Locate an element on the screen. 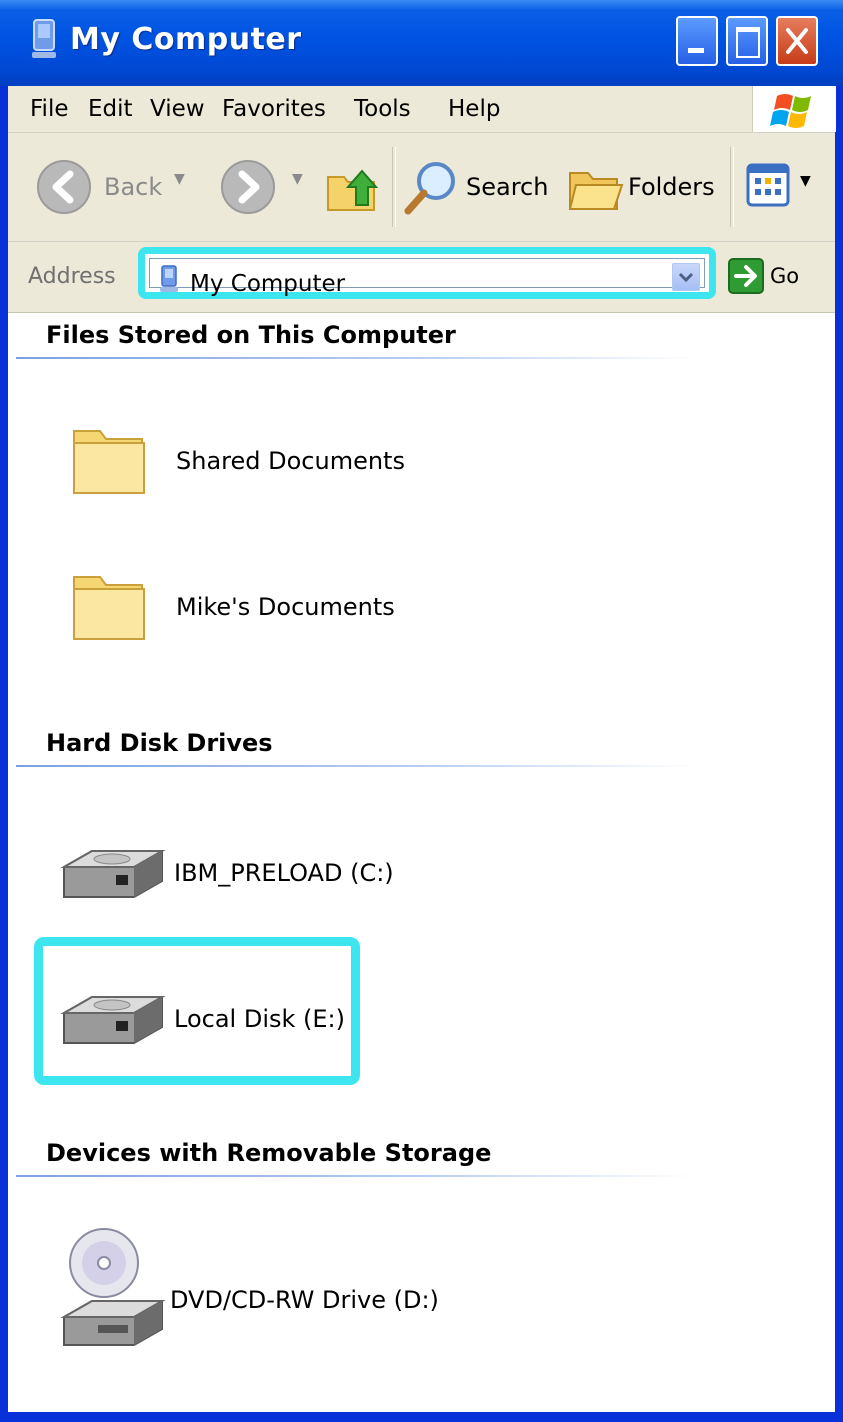 This screenshot has width=843, height=1422. address-bar: Address My Computer Go is located at coordinates (421, 277).